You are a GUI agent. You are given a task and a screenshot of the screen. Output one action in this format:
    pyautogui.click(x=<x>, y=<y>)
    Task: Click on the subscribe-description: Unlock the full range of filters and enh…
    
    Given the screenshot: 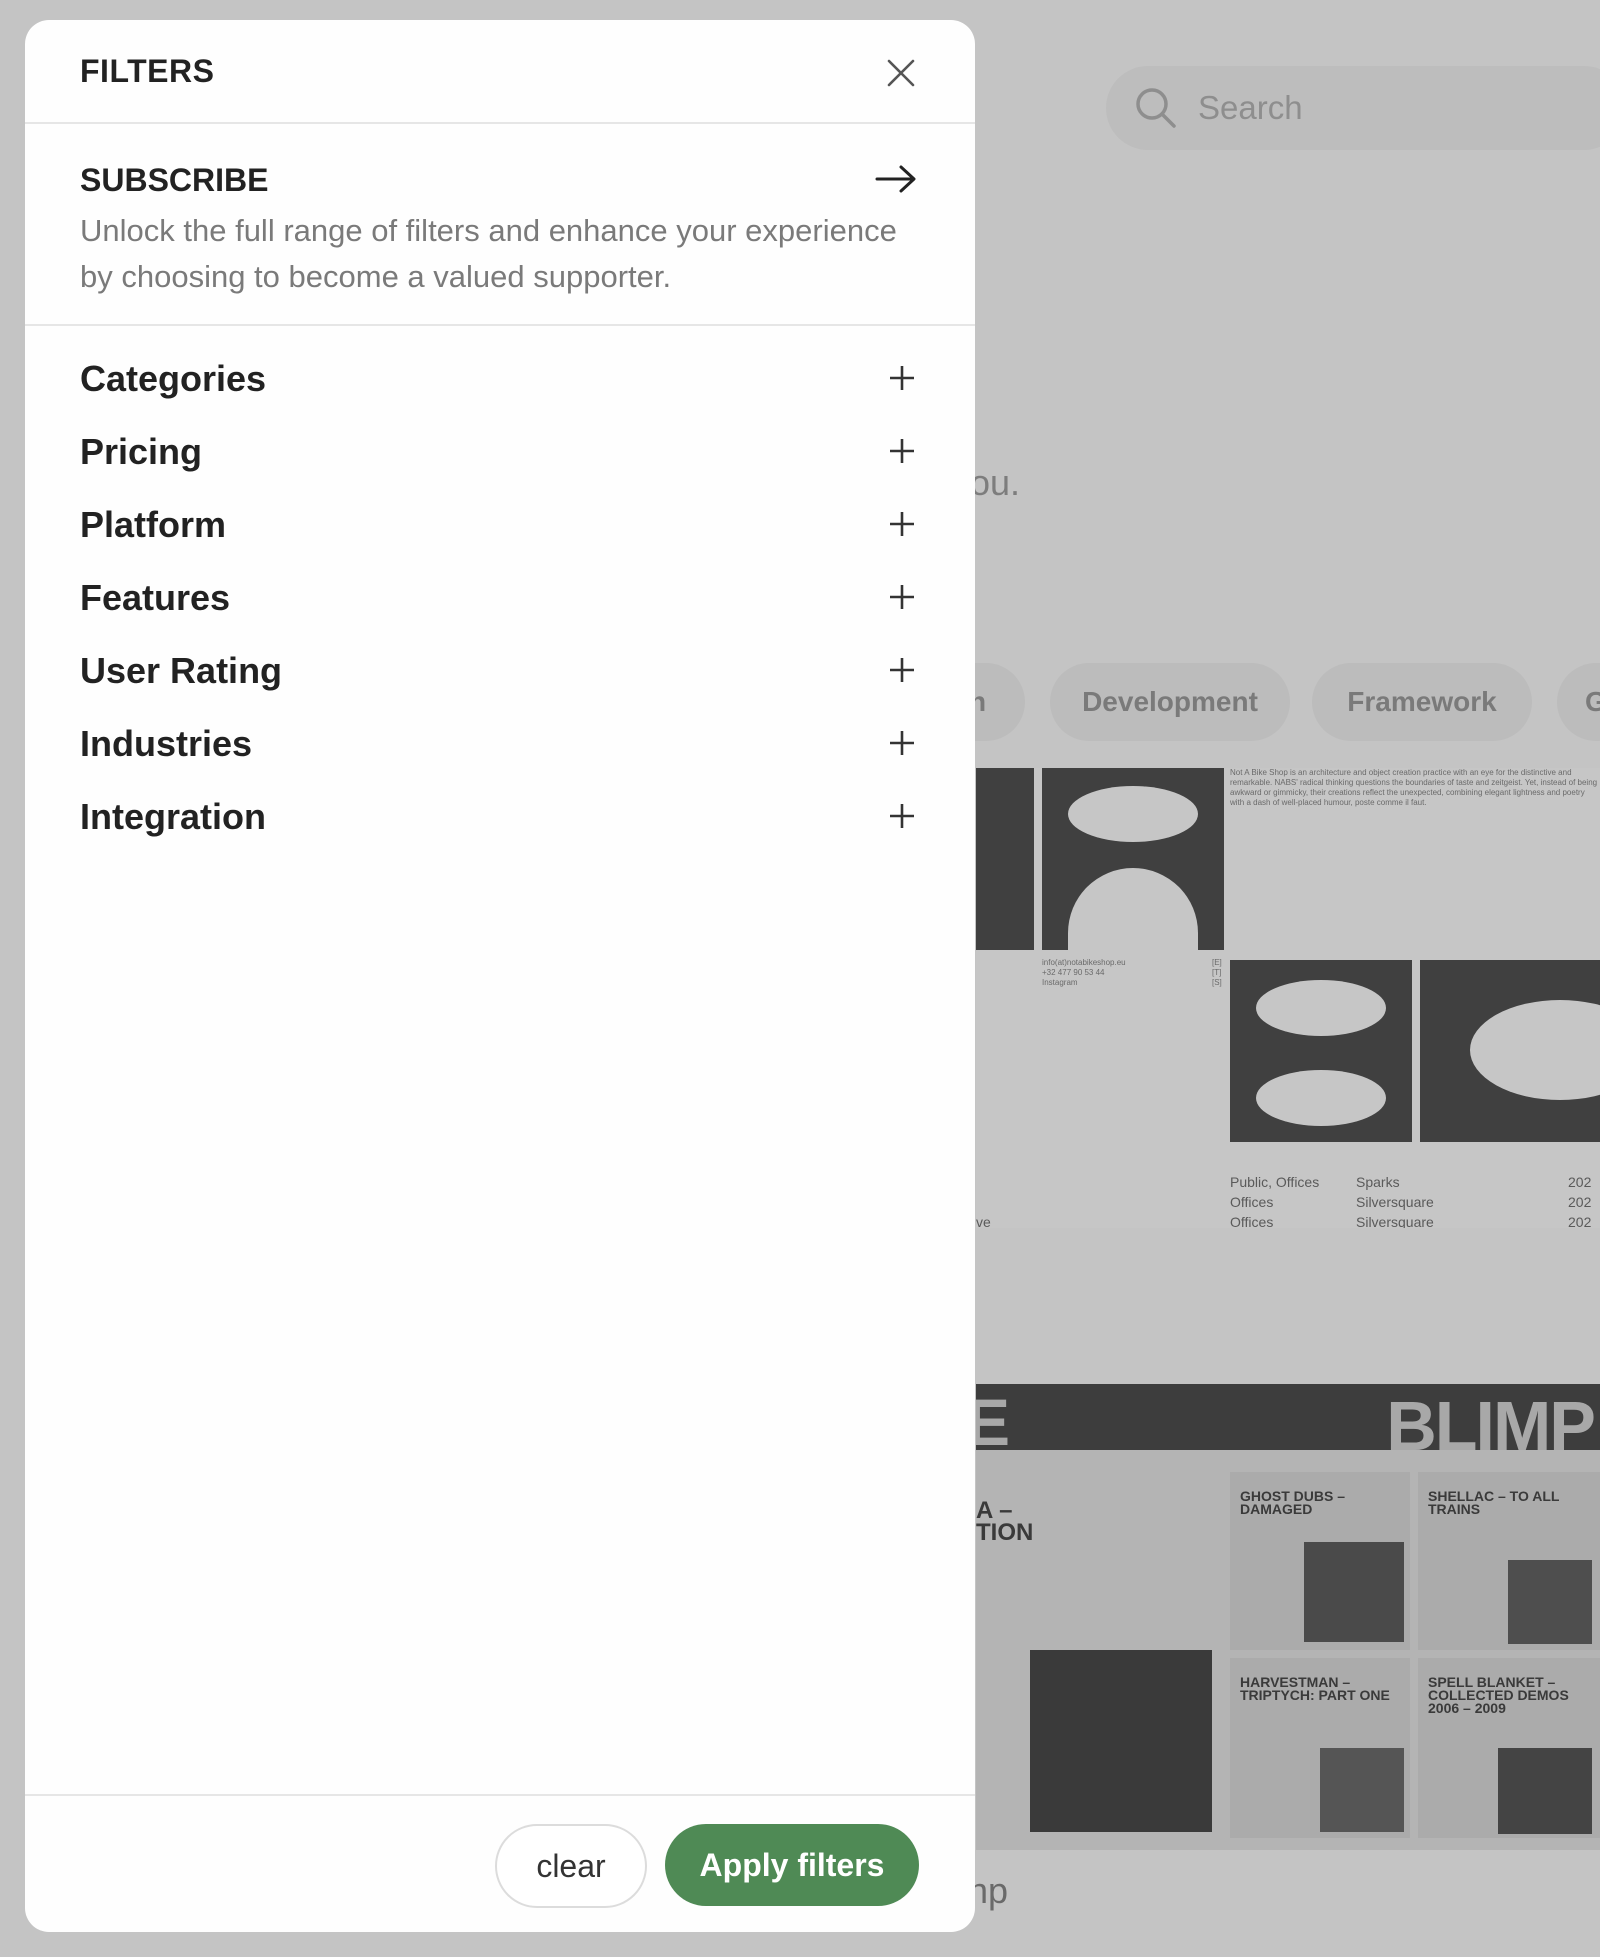 What is the action you would take?
    pyautogui.click(x=488, y=253)
    